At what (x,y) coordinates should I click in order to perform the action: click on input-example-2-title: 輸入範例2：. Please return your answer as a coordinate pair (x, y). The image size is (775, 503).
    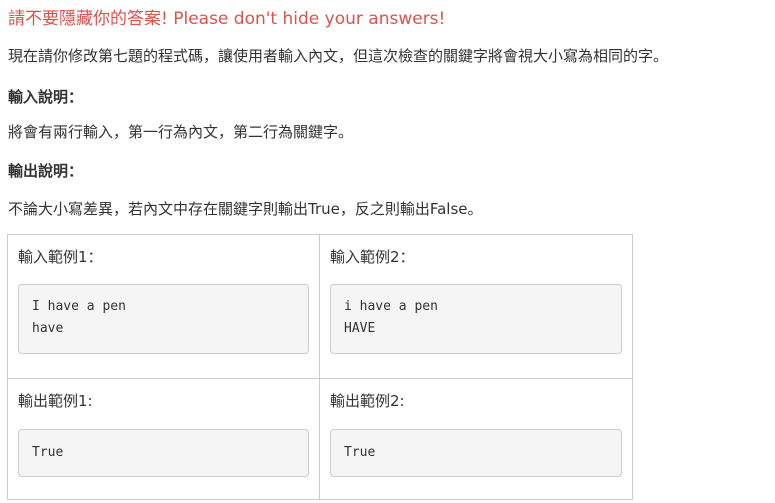
    Looking at the image, I should click on (372, 257).